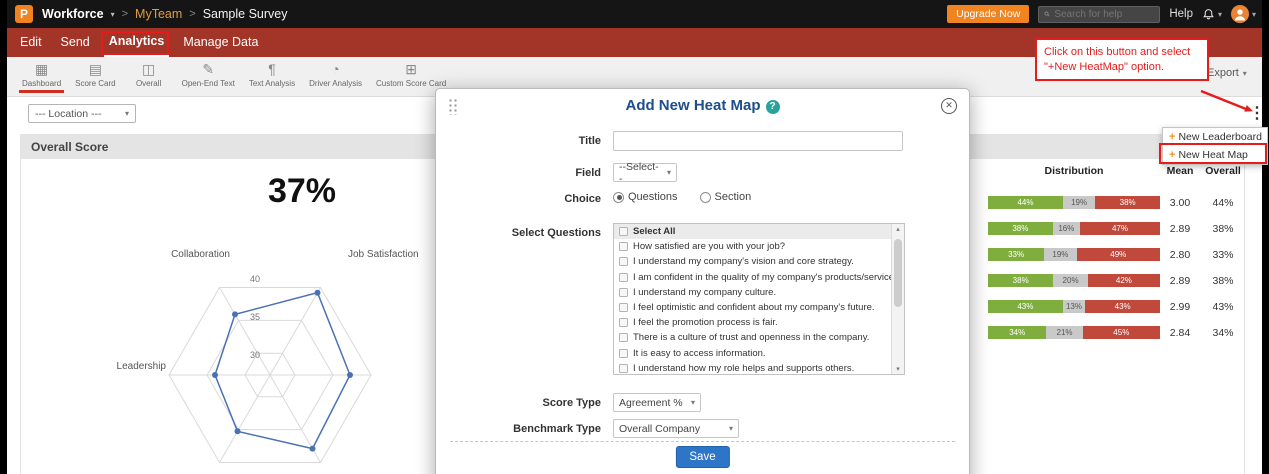 This screenshot has width=1269, height=474. What do you see at coordinates (898, 369) in the screenshot?
I see `scroll-down-icon: ▾` at bounding box center [898, 369].